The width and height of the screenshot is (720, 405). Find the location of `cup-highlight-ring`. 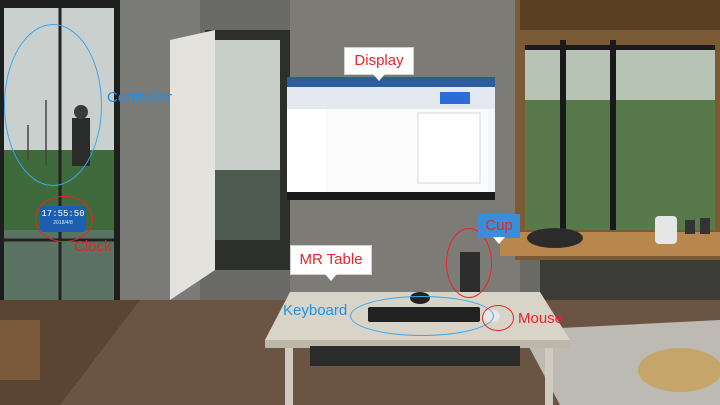

cup-highlight-ring is located at coordinates (469, 263).